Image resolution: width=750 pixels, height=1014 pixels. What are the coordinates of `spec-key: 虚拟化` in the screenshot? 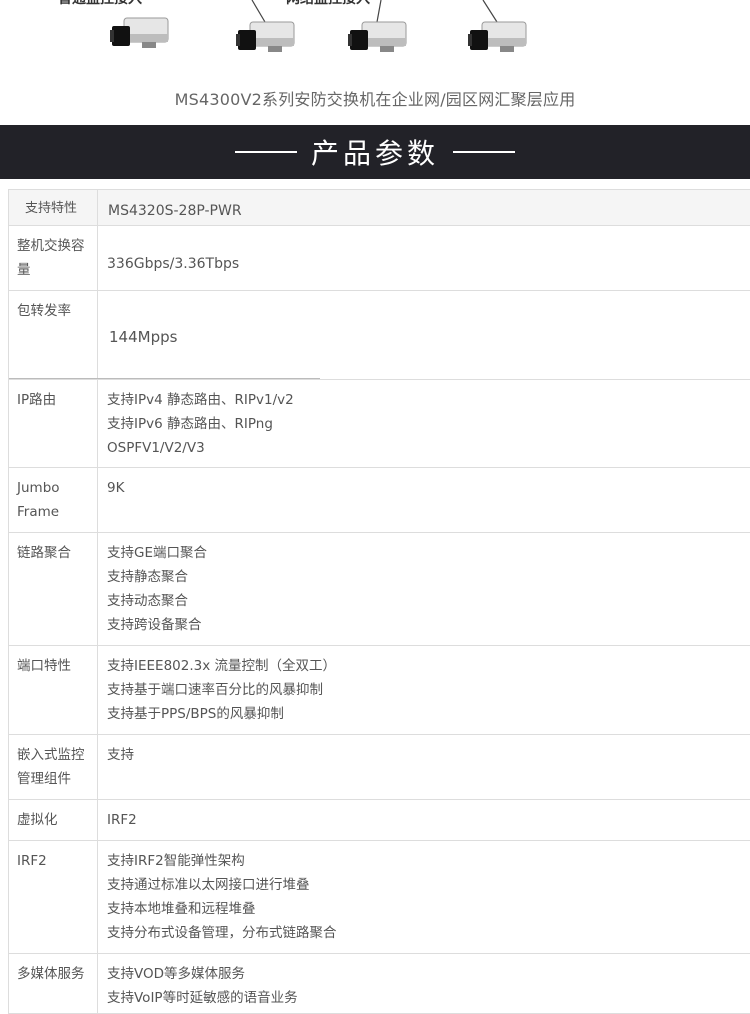 It's located at (53, 820).